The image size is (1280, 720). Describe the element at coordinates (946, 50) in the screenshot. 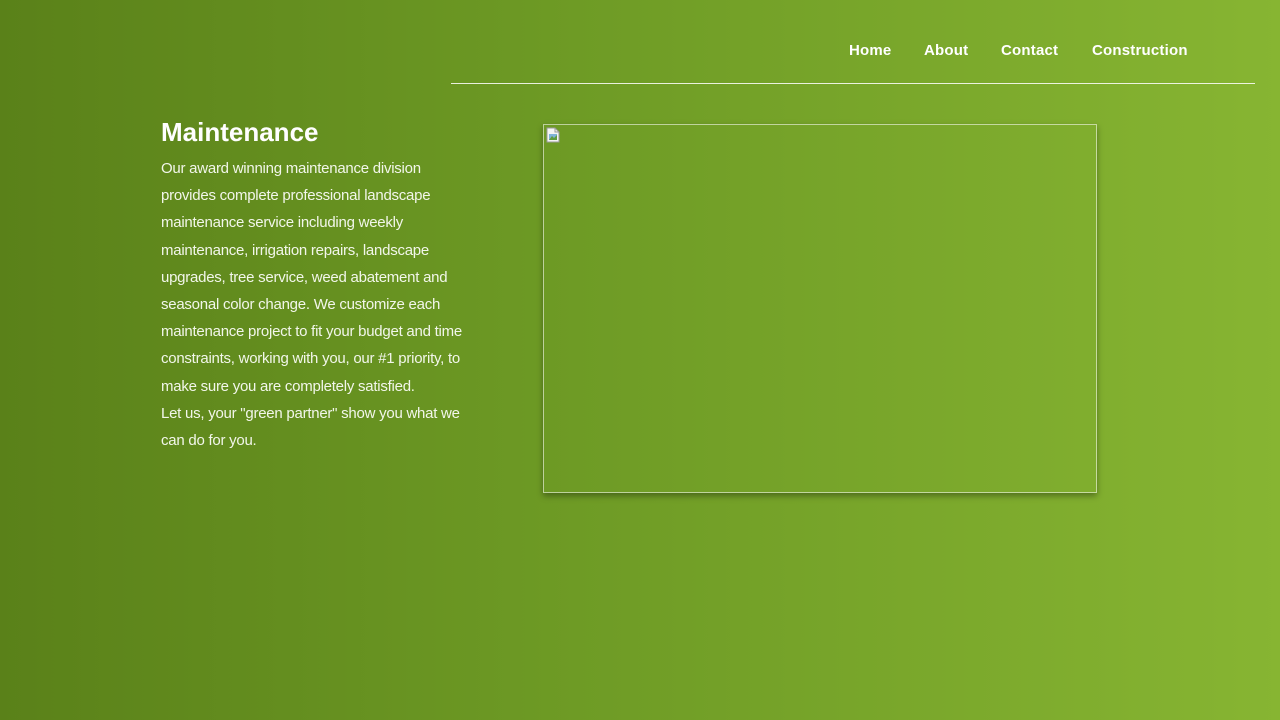

I see `nav-item-about: About` at that location.